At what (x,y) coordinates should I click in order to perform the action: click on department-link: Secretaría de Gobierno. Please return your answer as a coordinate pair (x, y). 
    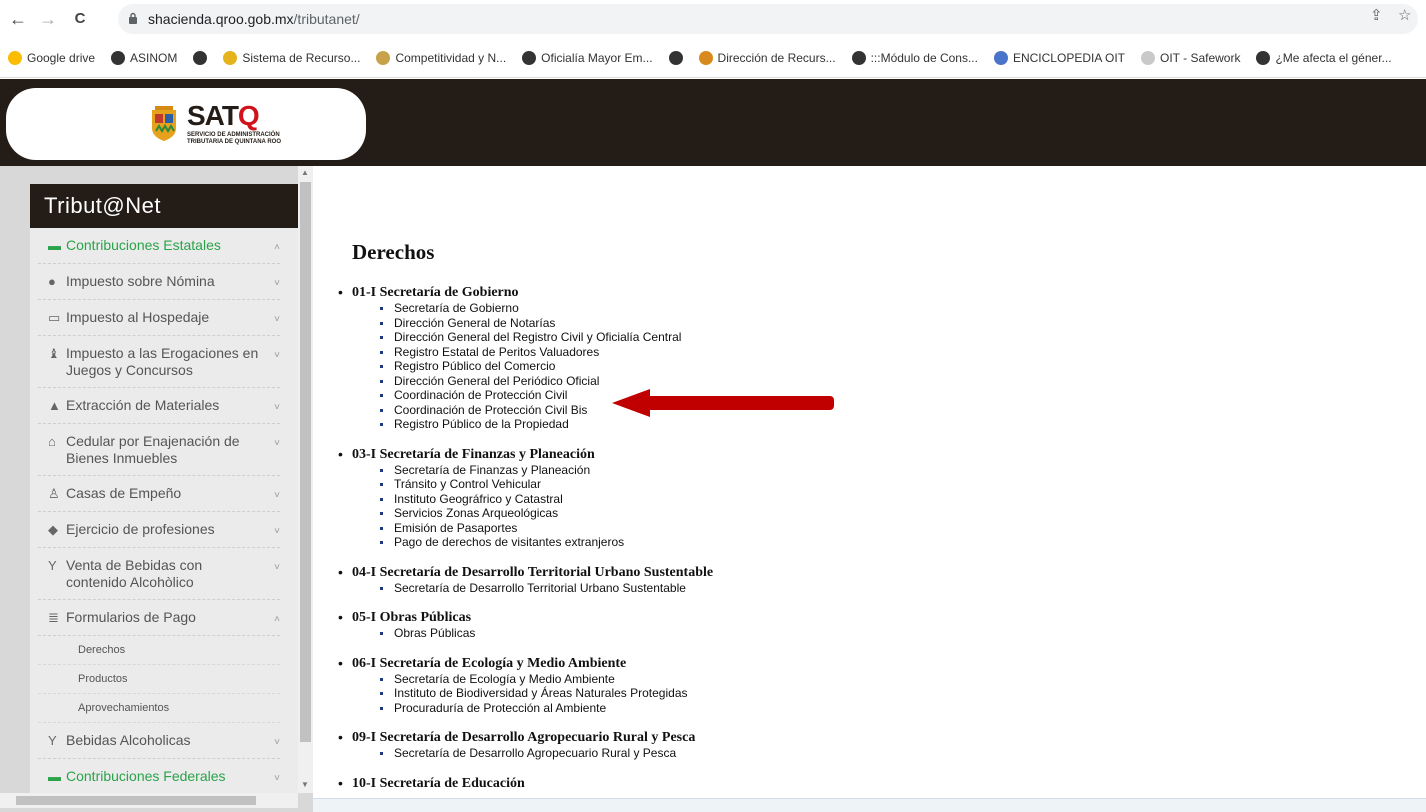
    Looking at the image, I should click on (852, 308).